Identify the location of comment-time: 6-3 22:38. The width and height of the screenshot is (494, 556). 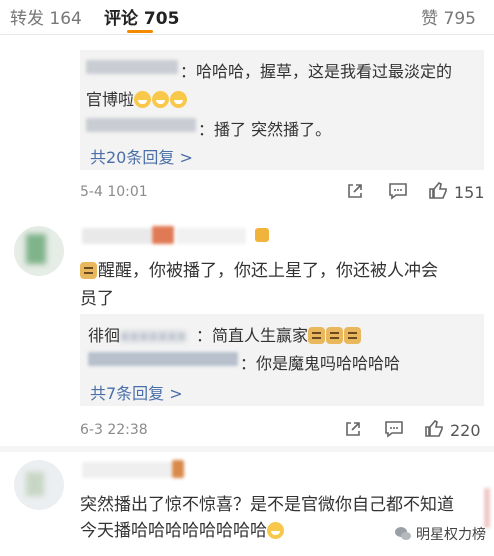
(114, 430).